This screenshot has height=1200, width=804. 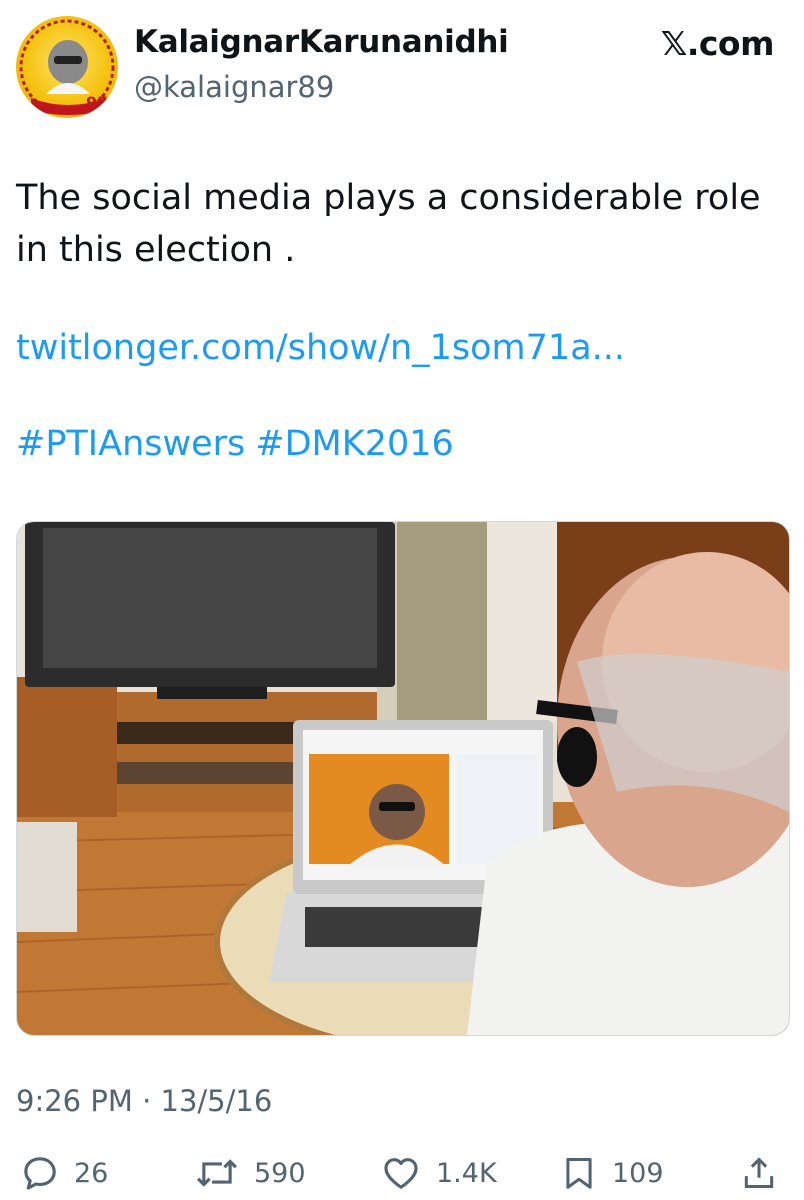 What do you see at coordinates (638, 1173) in the screenshot?
I see `bookmark-count: 109` at bounding box center [638, 1173].